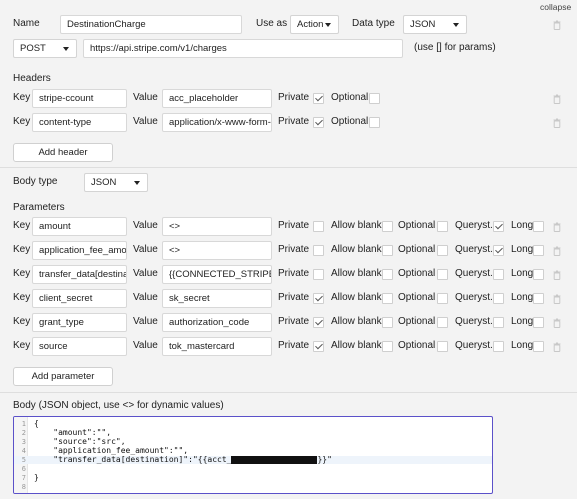 Image resolution: width=577 pixels, height=499 pixels. What do you see at coordinates (63, 152) in the screenshot?
I see `add-header-button: Add header` at bounding box center [63, 152].